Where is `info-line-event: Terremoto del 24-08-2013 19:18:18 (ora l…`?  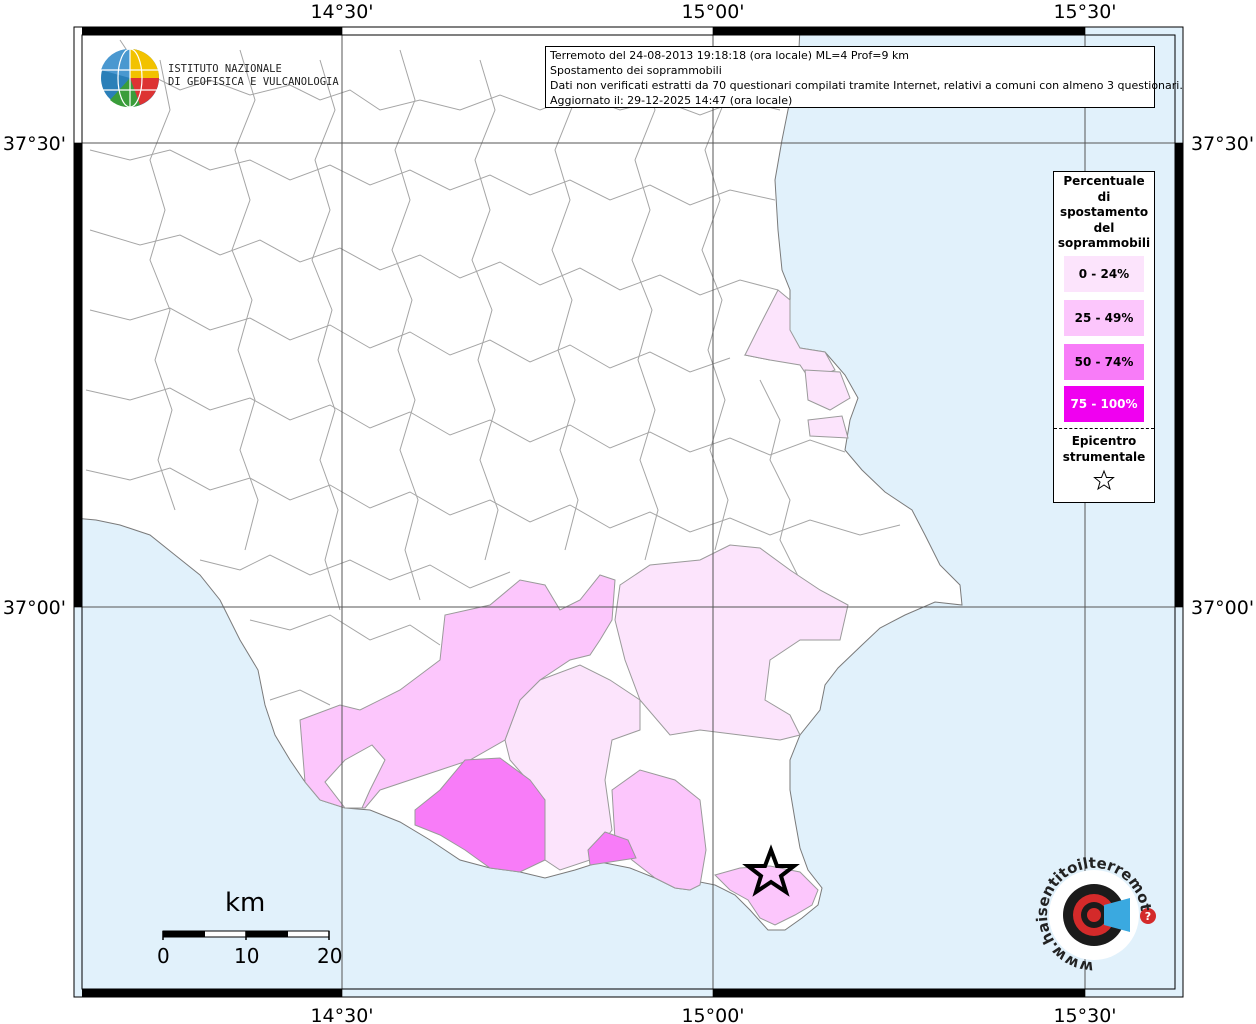
info-line-event: Terremoto del 24-08-2013 19:18:18 (ora l… is located at coordinates (730, 55).